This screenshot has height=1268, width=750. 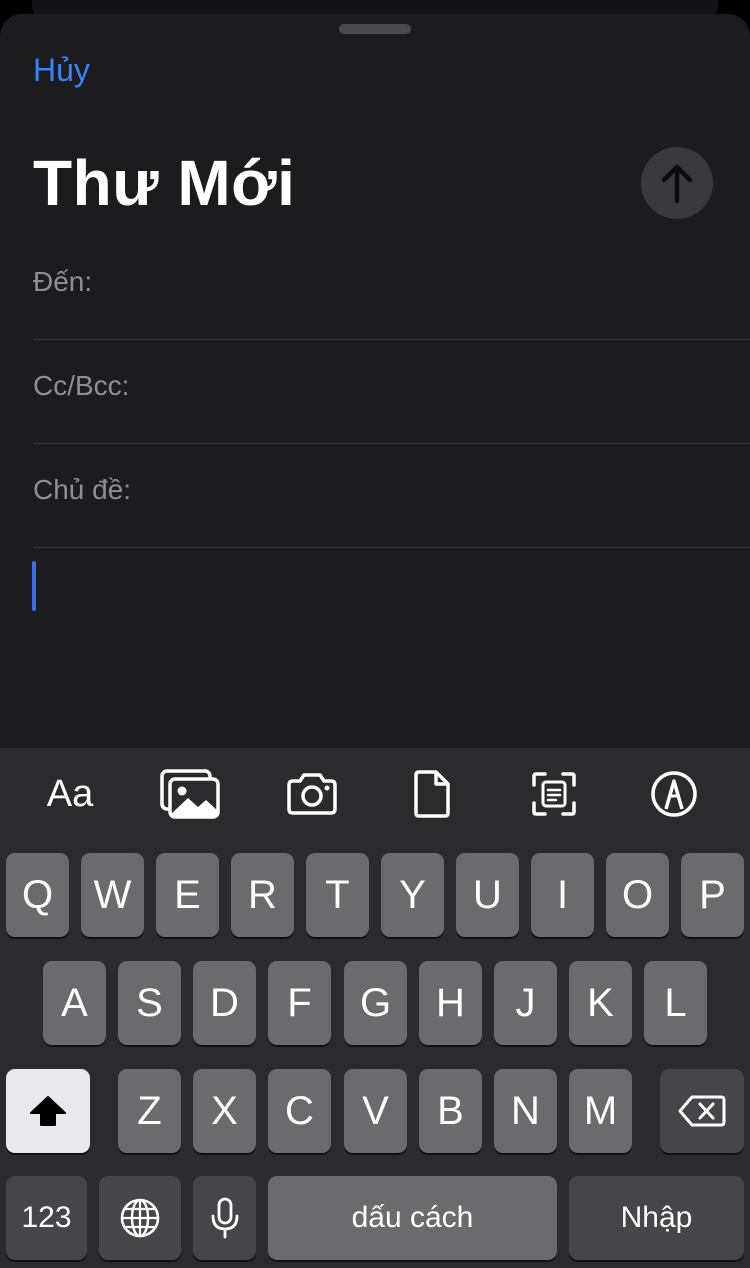 I want to click on attach-document-button, so click(x=432, y=794).